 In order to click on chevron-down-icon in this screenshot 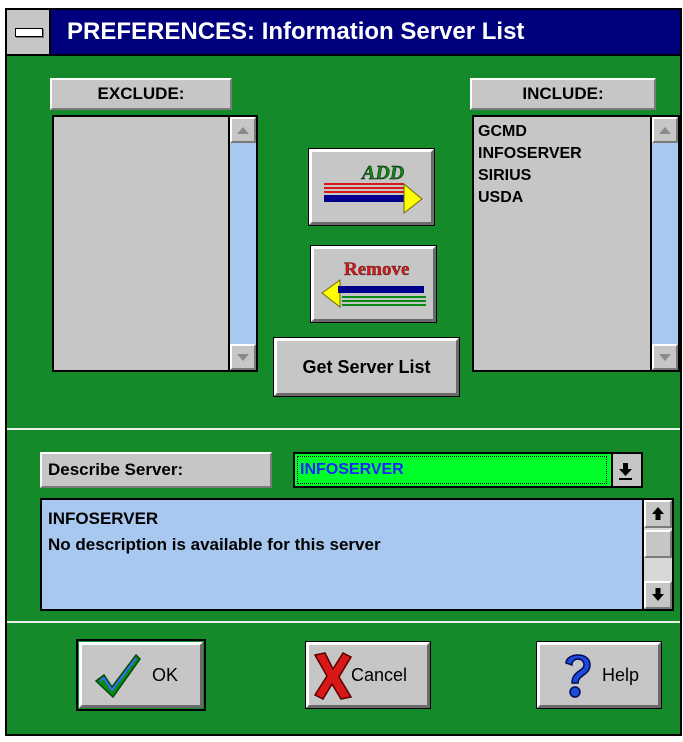, I will do `click(625, 471)`.